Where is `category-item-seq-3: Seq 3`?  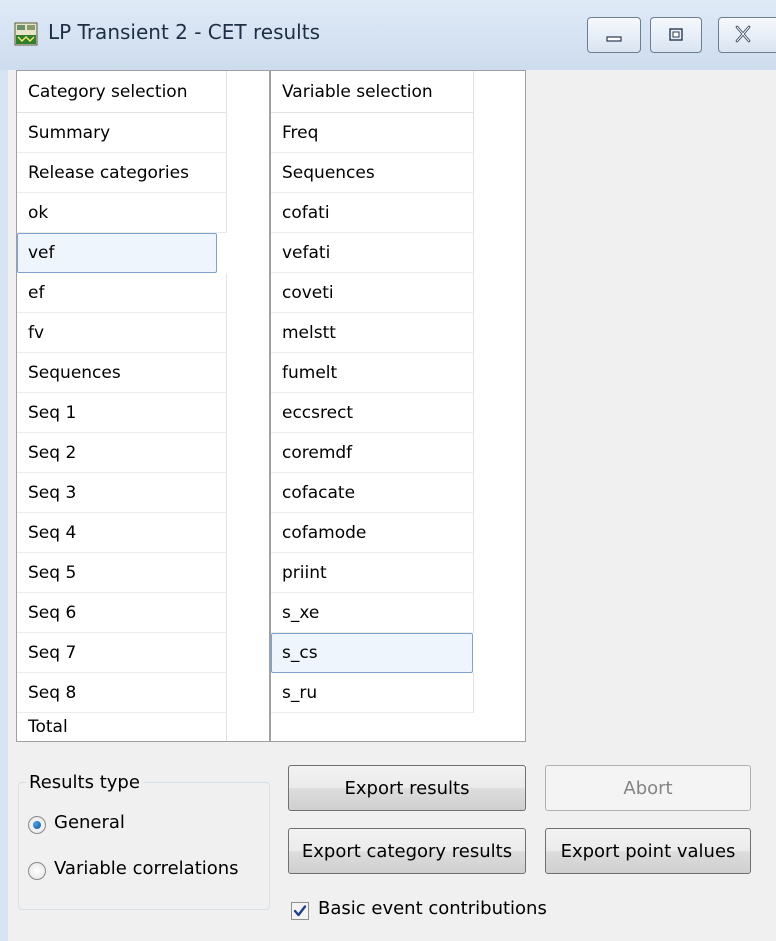
category-item-seq-3: Seq 3 is located at coordinates (122, 493).